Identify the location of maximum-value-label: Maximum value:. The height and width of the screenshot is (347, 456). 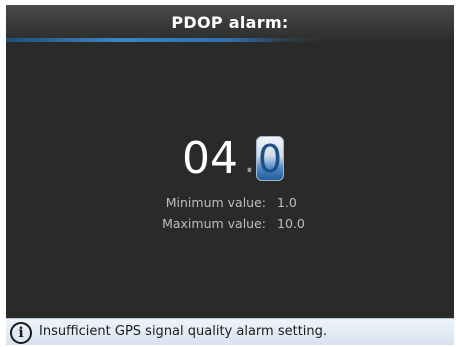
(214, 223).